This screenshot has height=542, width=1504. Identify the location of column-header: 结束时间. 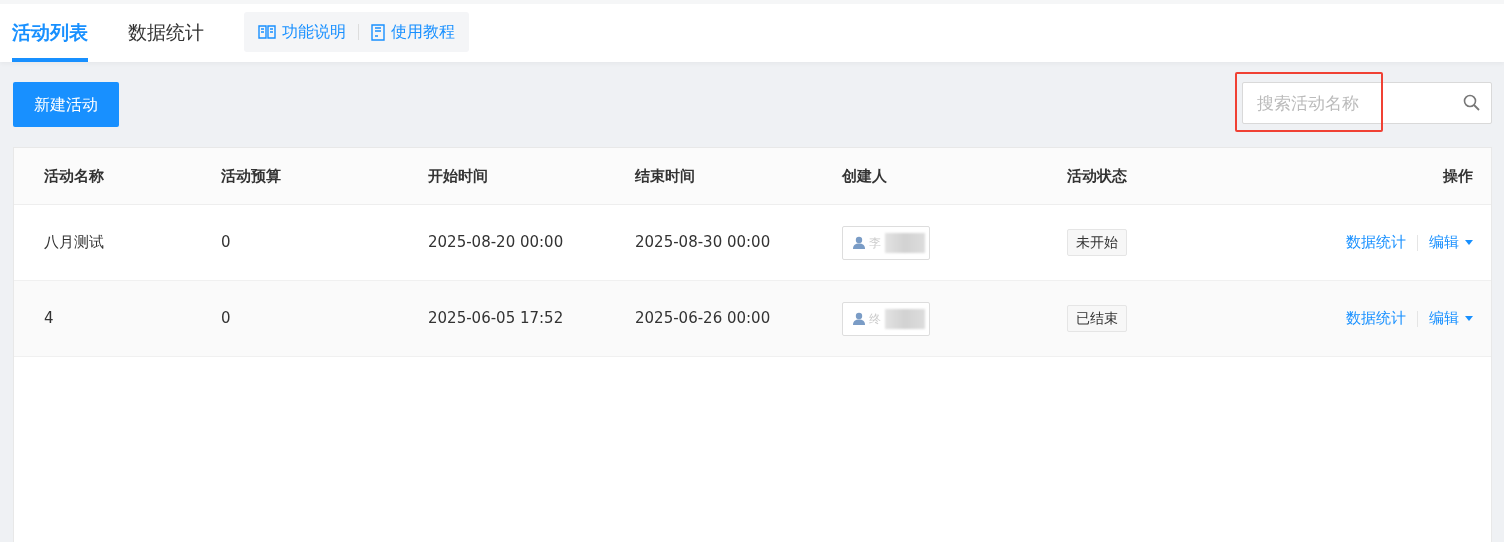
(665, 176).